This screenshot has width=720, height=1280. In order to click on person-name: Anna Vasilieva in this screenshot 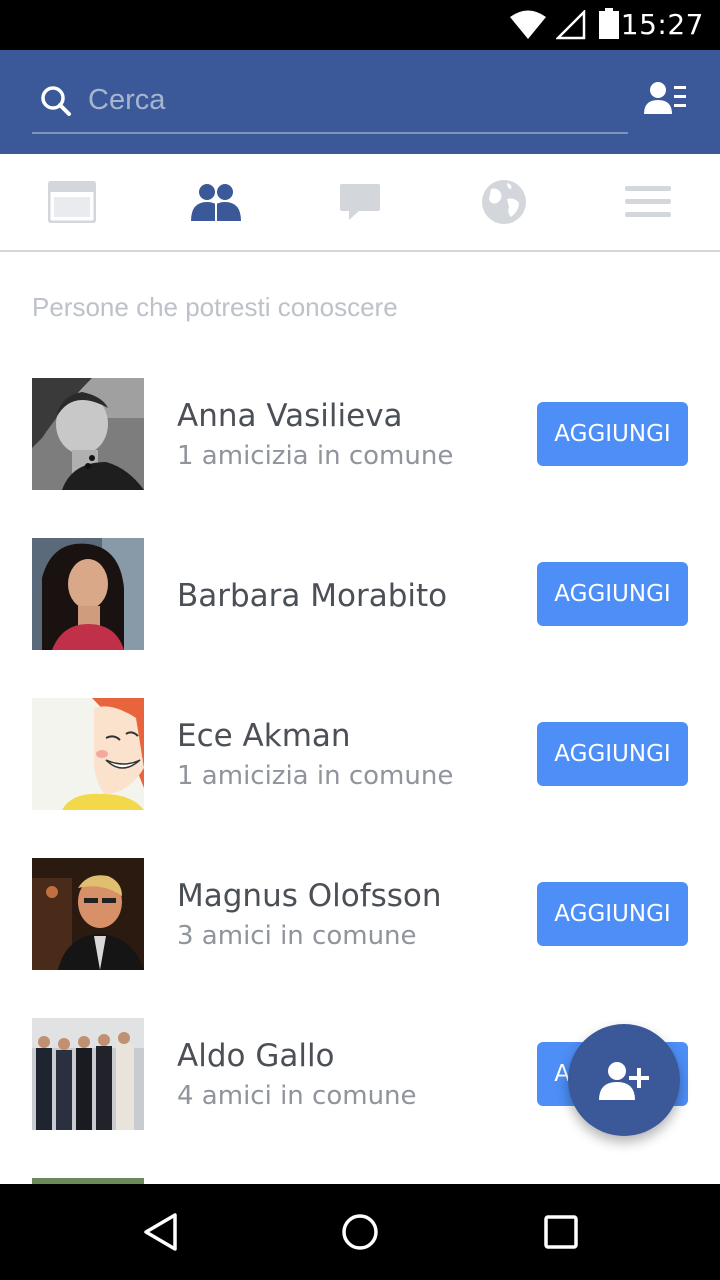, I will do `click(290, 416)`.